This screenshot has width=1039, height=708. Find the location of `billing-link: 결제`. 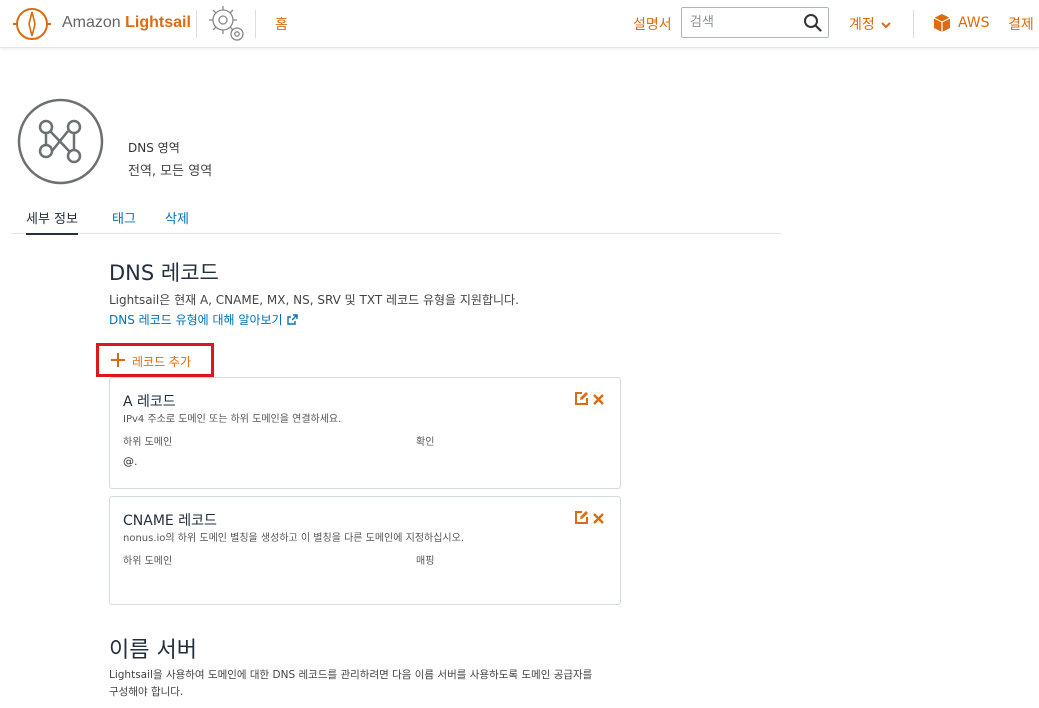

billing-link: 결제 is located at coordinates (1021, 24).